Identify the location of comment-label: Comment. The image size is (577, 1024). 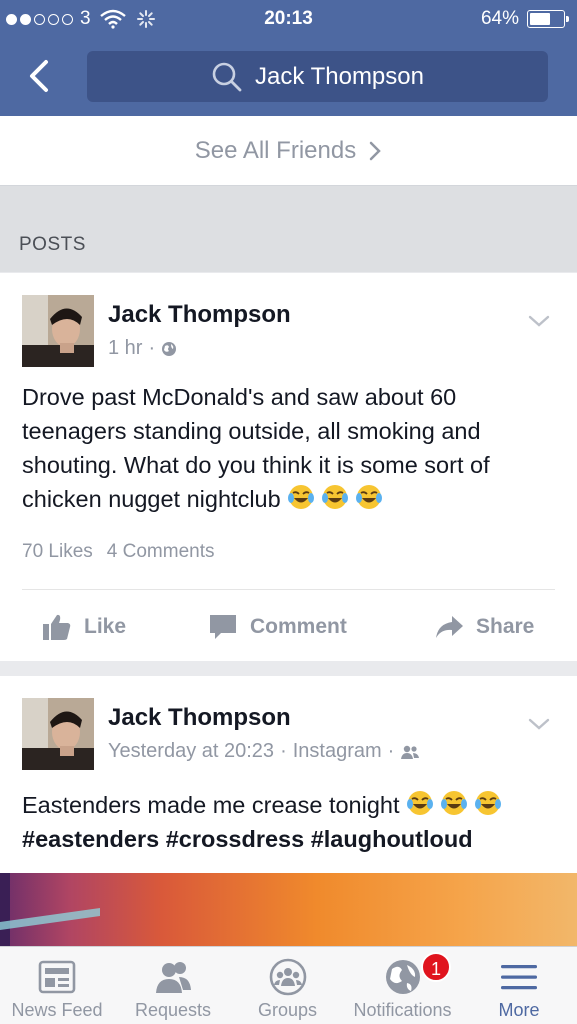
(298, 626).